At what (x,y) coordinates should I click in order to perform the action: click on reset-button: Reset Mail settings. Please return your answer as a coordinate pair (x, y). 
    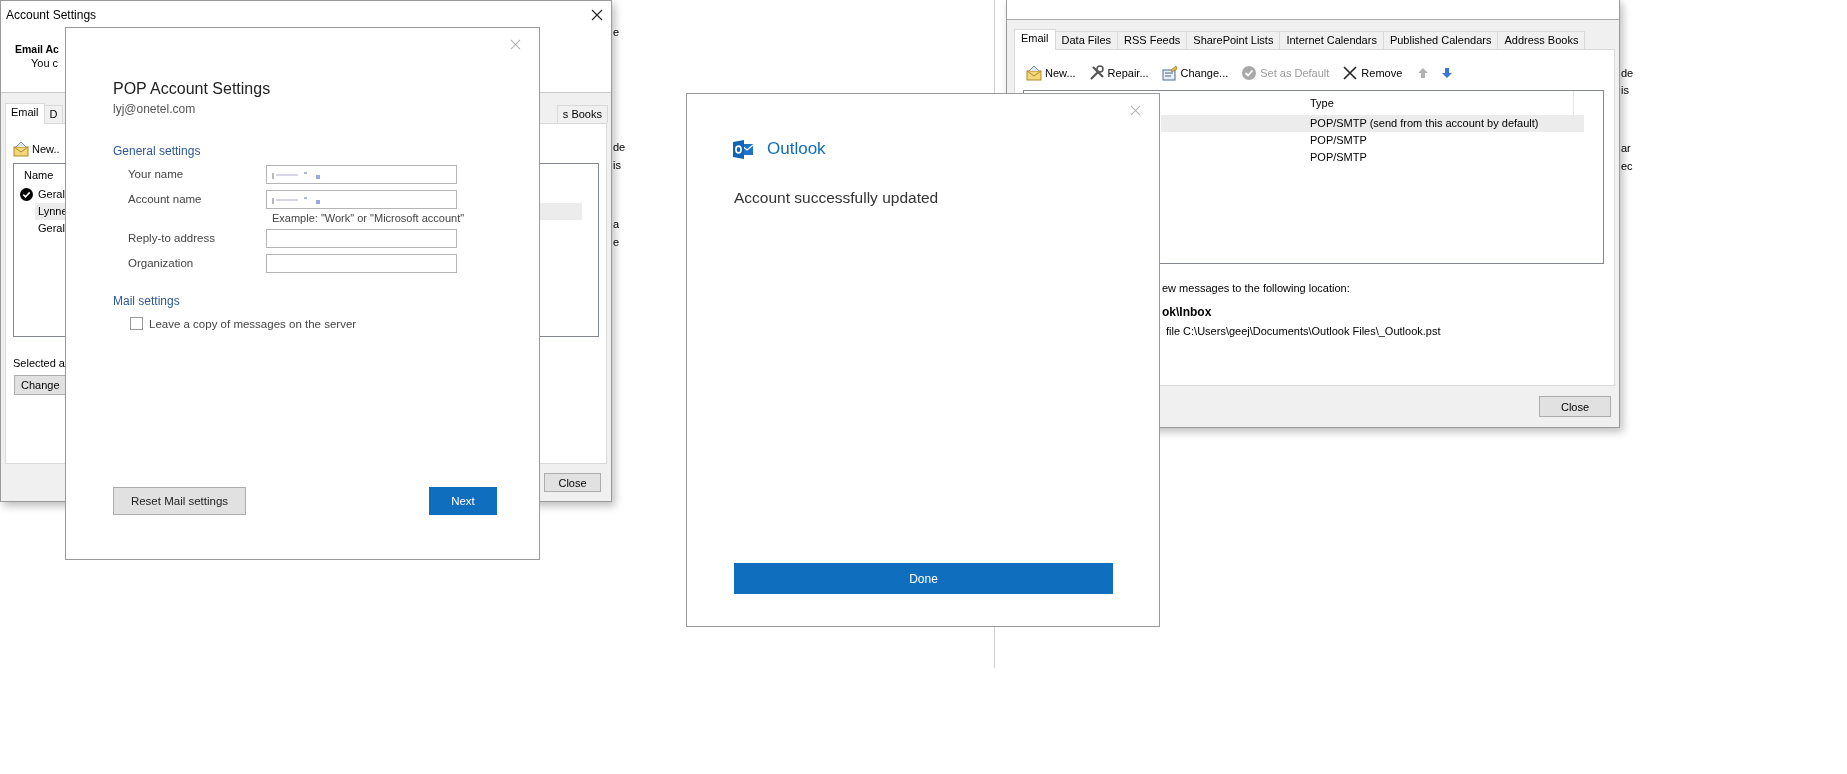
    Looking at the image, I should click on (179, 501).